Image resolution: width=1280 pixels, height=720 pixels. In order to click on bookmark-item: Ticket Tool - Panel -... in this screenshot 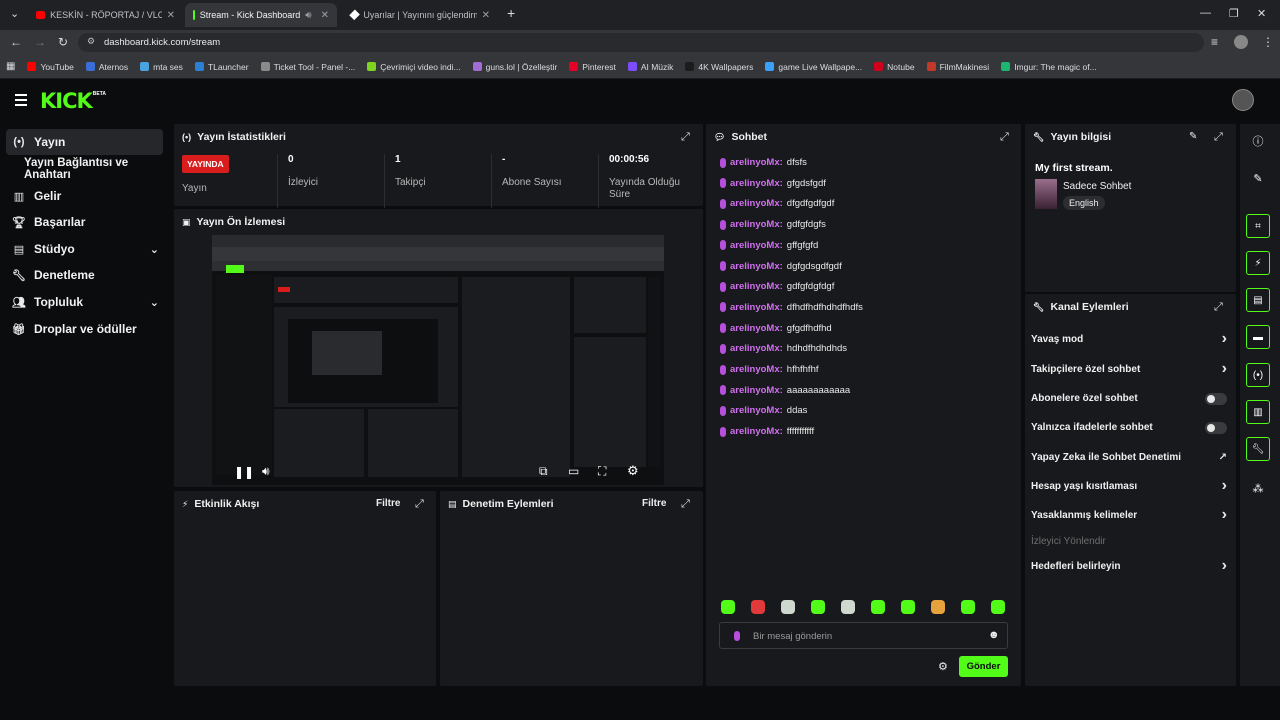, I will do `click(307, 67)`.